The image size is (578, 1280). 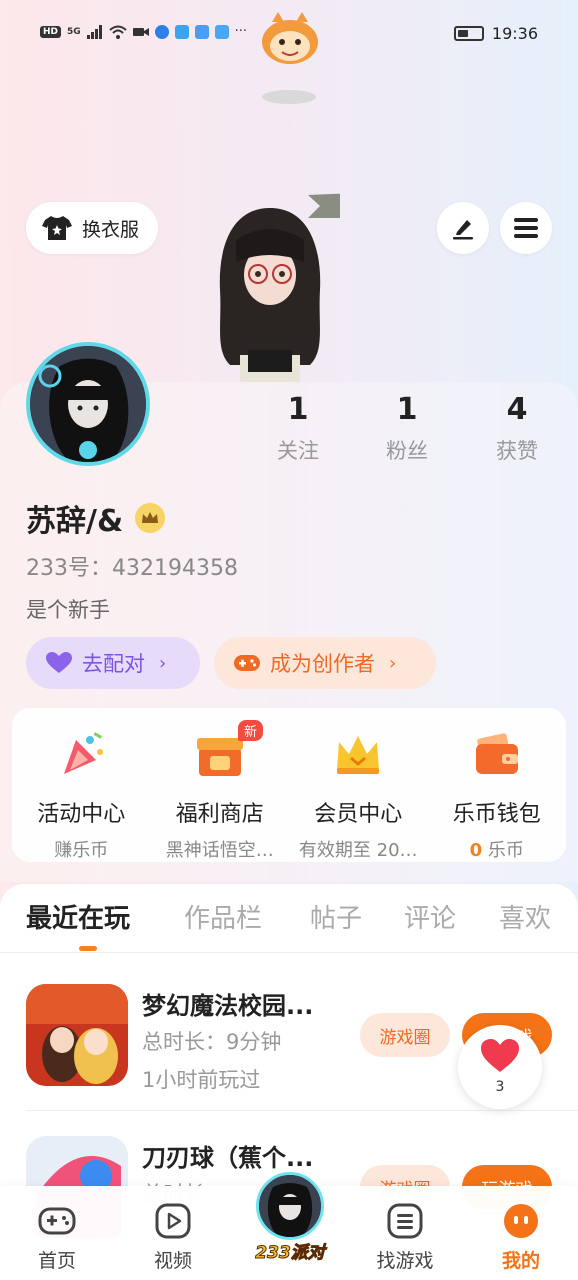 I want to click on change-outfit-label: 换衣服, so click(x=111, y=229).